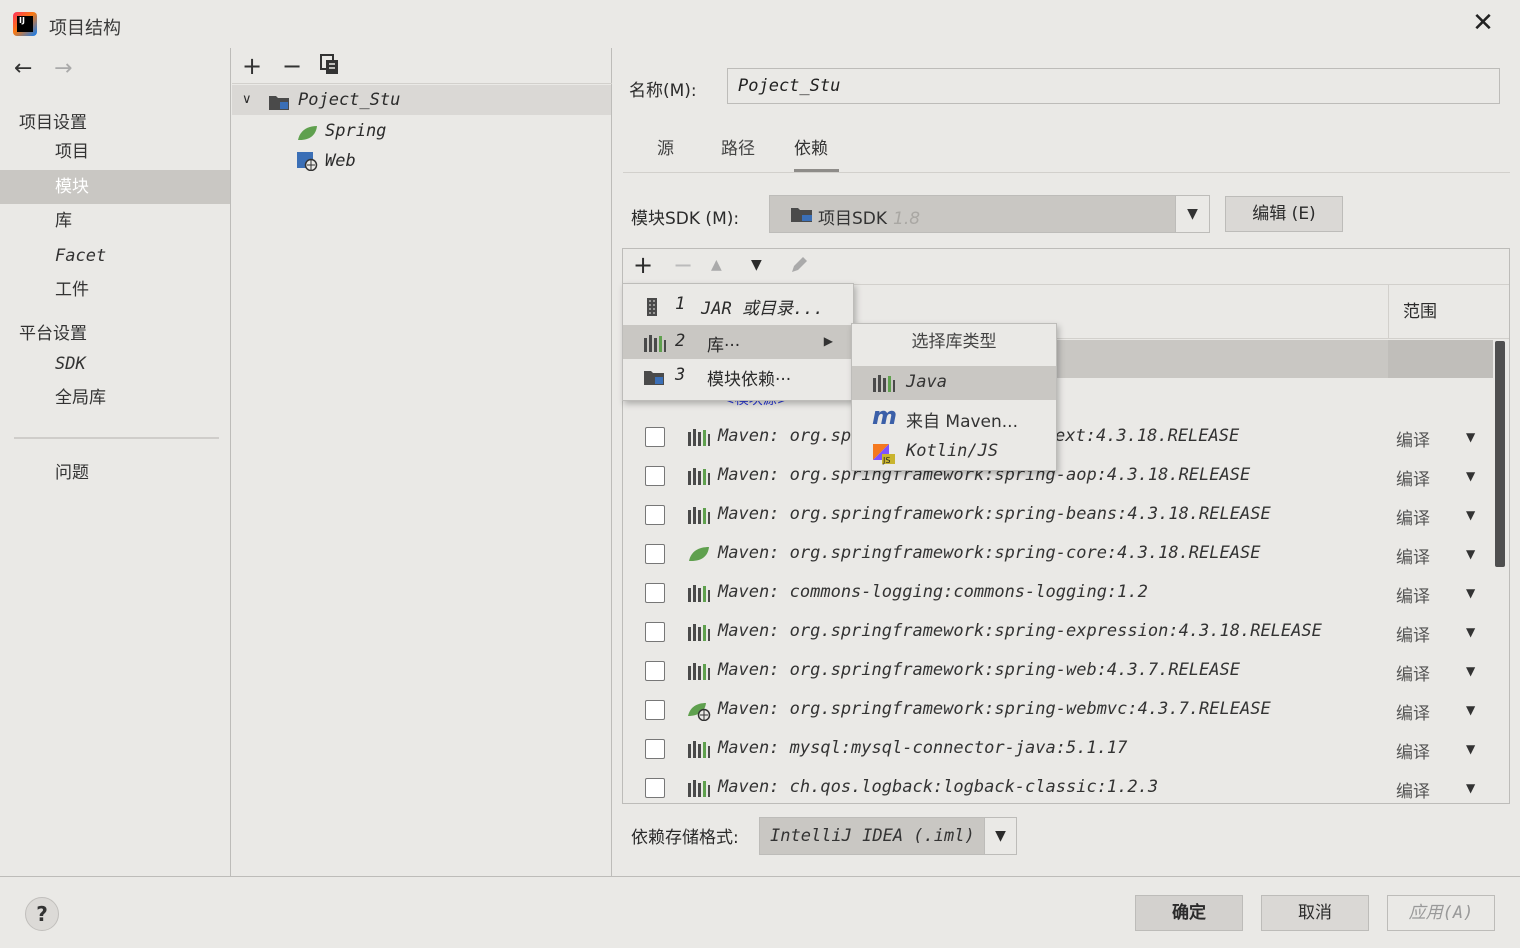 This screenshot has height=948, width=1520. I want to click on sdk-folder-icon, so click(802, 216).